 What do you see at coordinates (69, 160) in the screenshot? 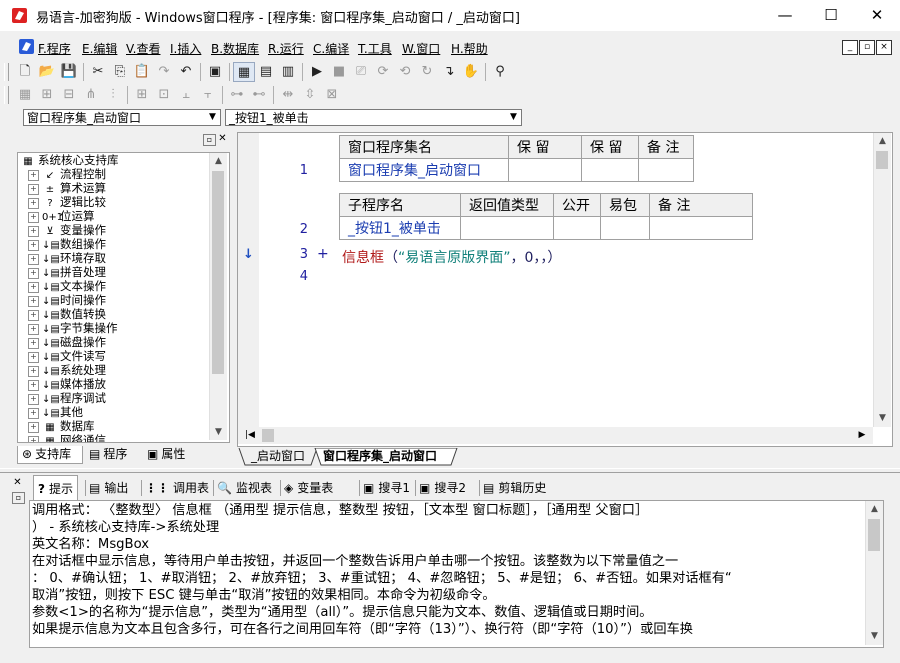
I see `tree-item: ▦ 系统核心支持库` at bounding box center [69, 160].